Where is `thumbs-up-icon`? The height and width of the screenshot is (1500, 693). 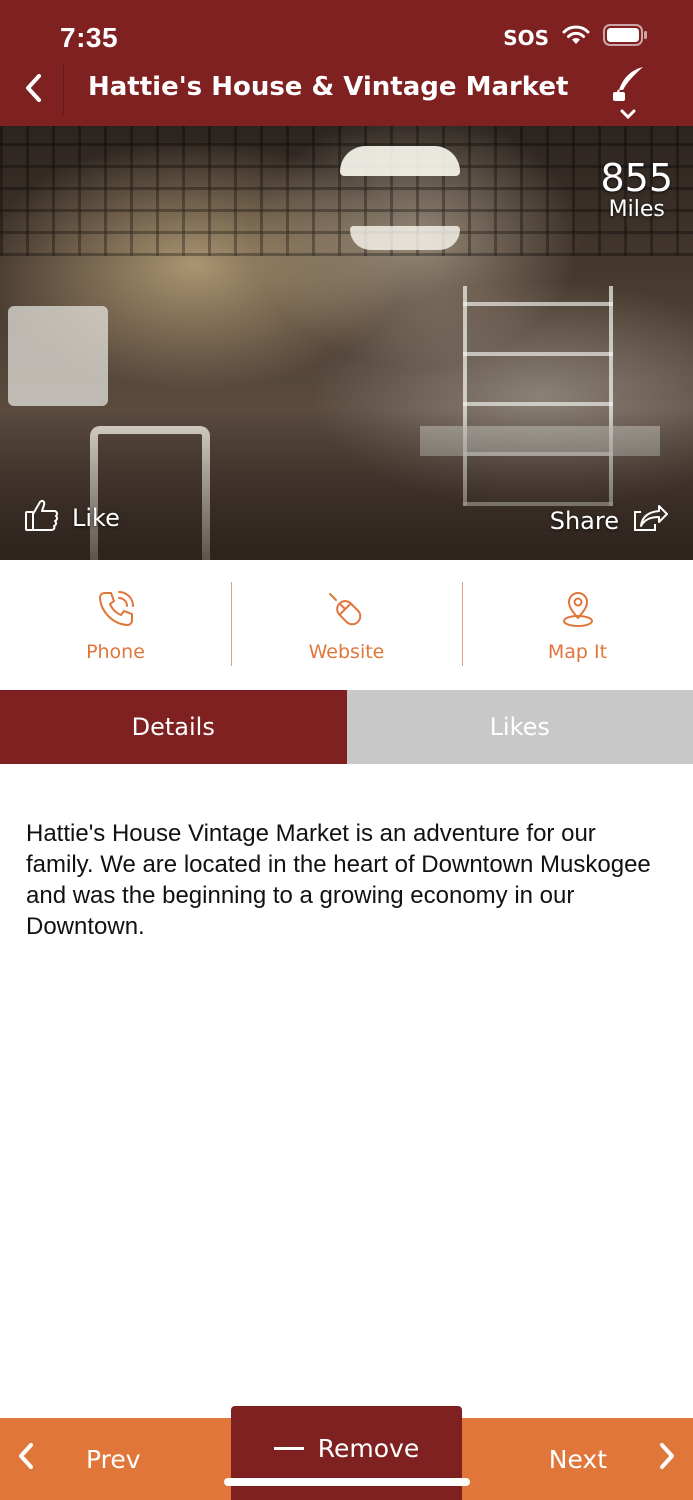
thumbs-up-icon is located at coordinates (42, 518).